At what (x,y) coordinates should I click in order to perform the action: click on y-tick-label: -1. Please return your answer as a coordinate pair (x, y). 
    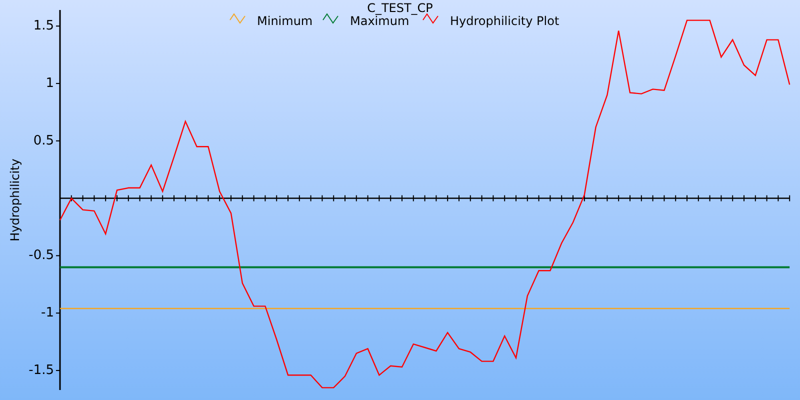
    Looking at the image, I should click on (47, 313).